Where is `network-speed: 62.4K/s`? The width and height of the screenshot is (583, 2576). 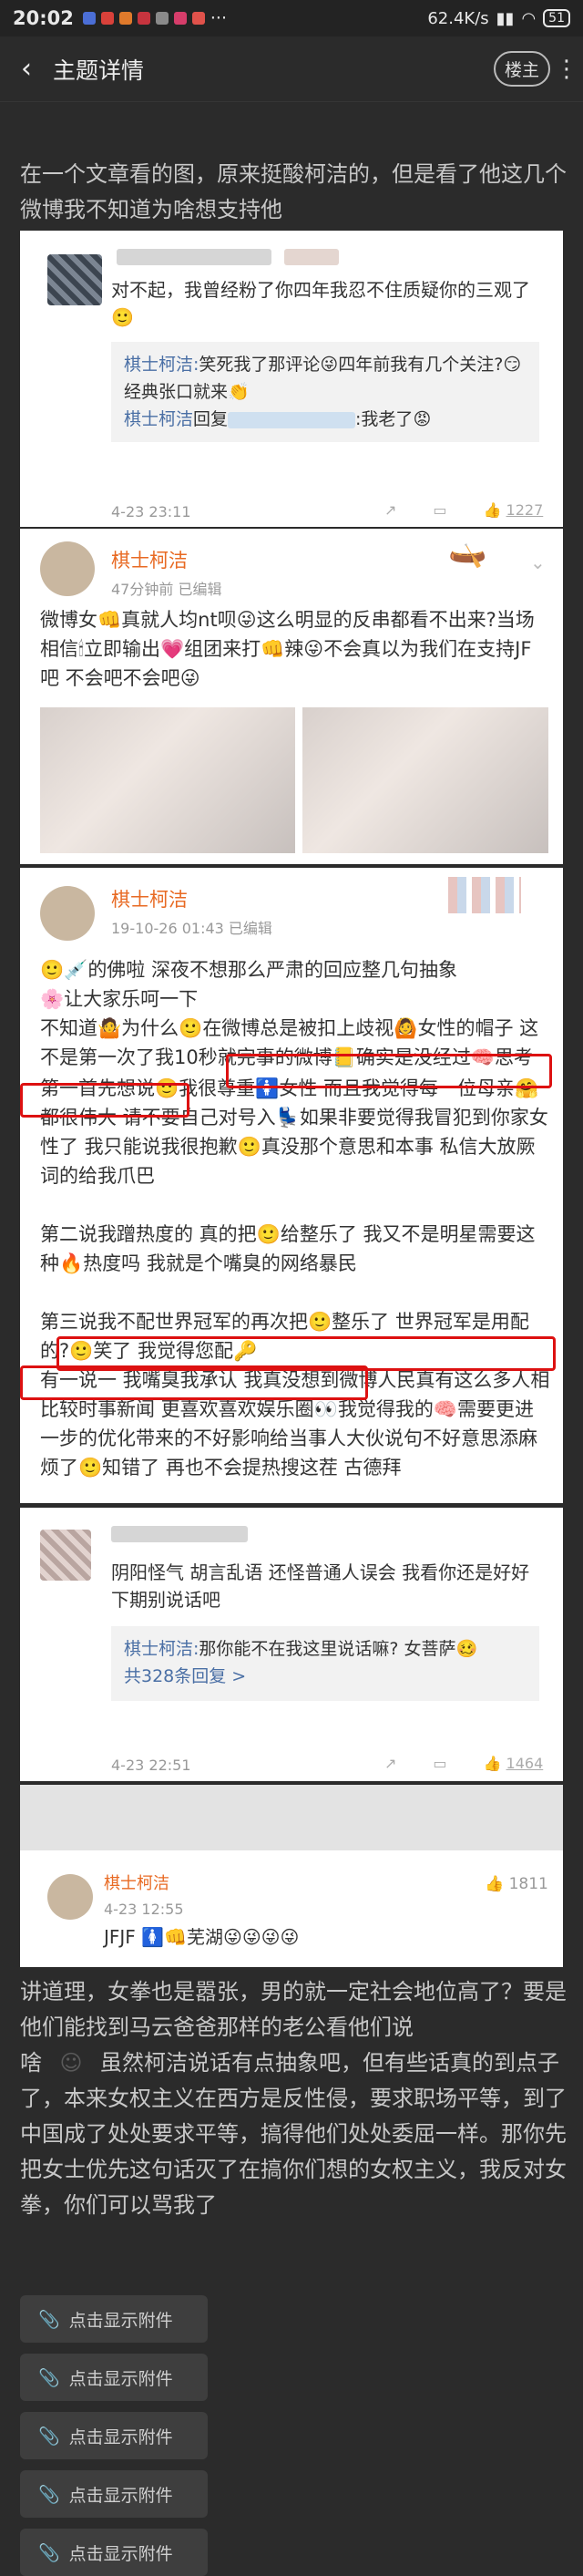 network-speed: 62.4K/s is located at coordinates (458, 18).